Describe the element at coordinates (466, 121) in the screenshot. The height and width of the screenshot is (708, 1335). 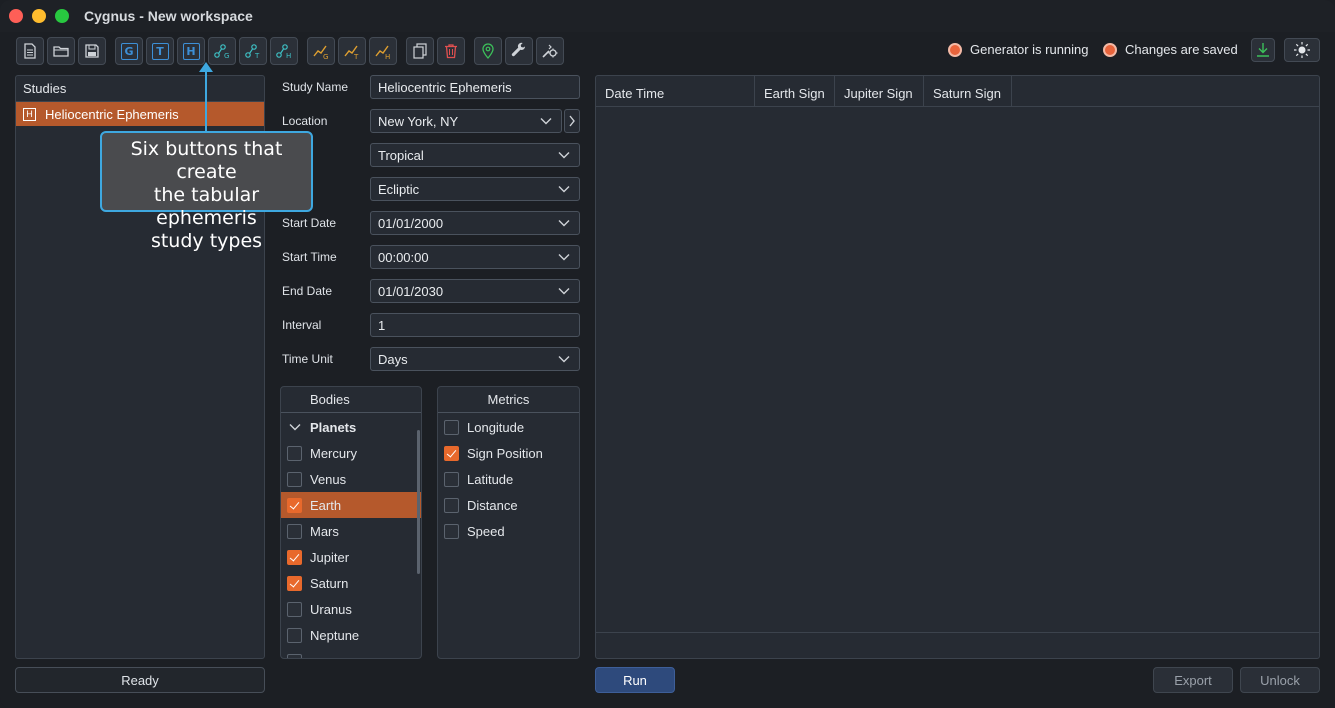
I see `location-select: New York, NY` at that location.